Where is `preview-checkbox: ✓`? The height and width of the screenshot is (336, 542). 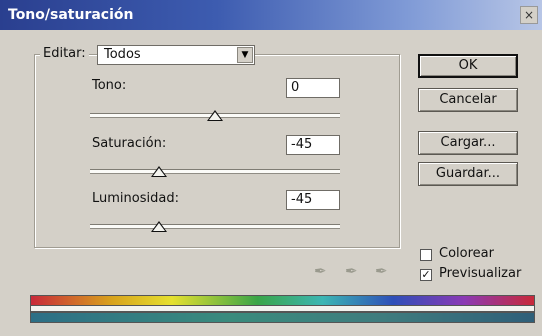 preview-checkbox: ✓ is located at coordinates (426, 275).